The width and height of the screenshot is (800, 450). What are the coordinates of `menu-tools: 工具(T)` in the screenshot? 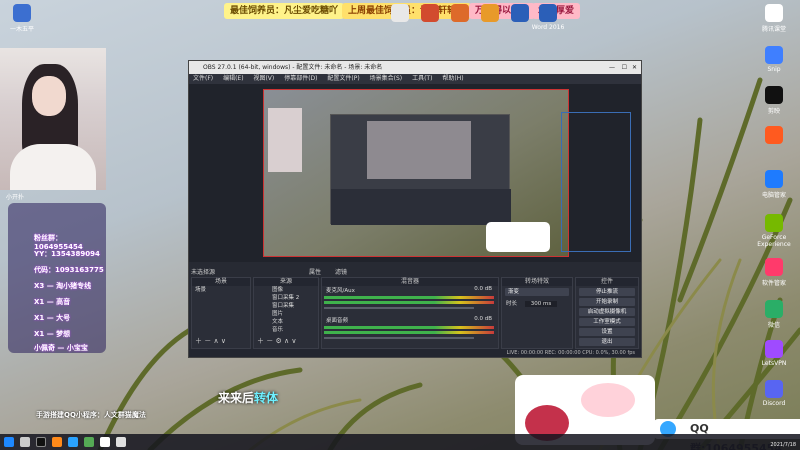 It's located at (422, 78).